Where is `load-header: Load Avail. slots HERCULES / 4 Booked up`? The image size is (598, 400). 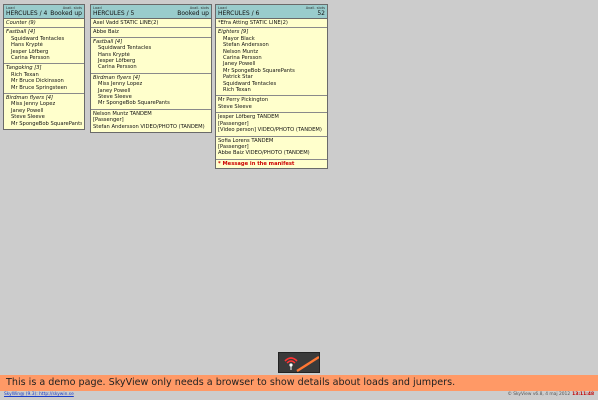 load-header: Load Avail. slots HERCULES / 4 Booked up is located at coordinates (44, 12).